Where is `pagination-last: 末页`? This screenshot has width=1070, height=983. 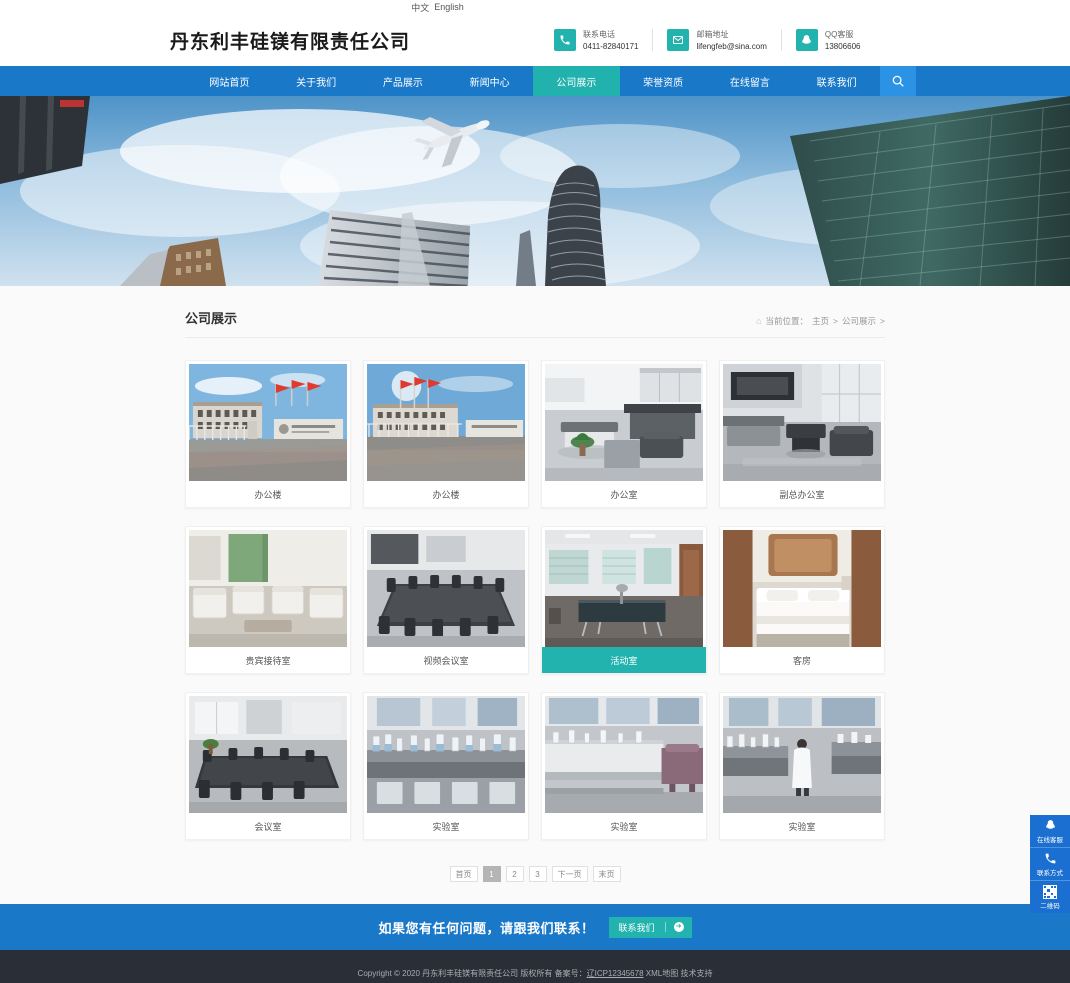
pagination-last: 末页 is located at coordinates (606, 874).